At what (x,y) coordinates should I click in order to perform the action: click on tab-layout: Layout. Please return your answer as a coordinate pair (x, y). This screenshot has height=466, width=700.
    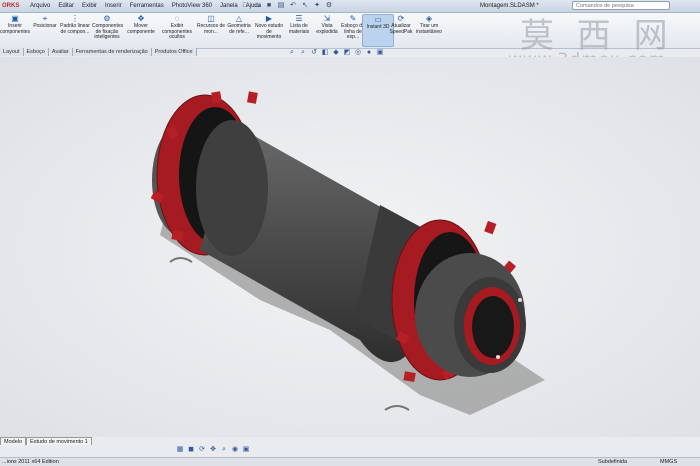
    Looking at the image, I should click on (12, 52).